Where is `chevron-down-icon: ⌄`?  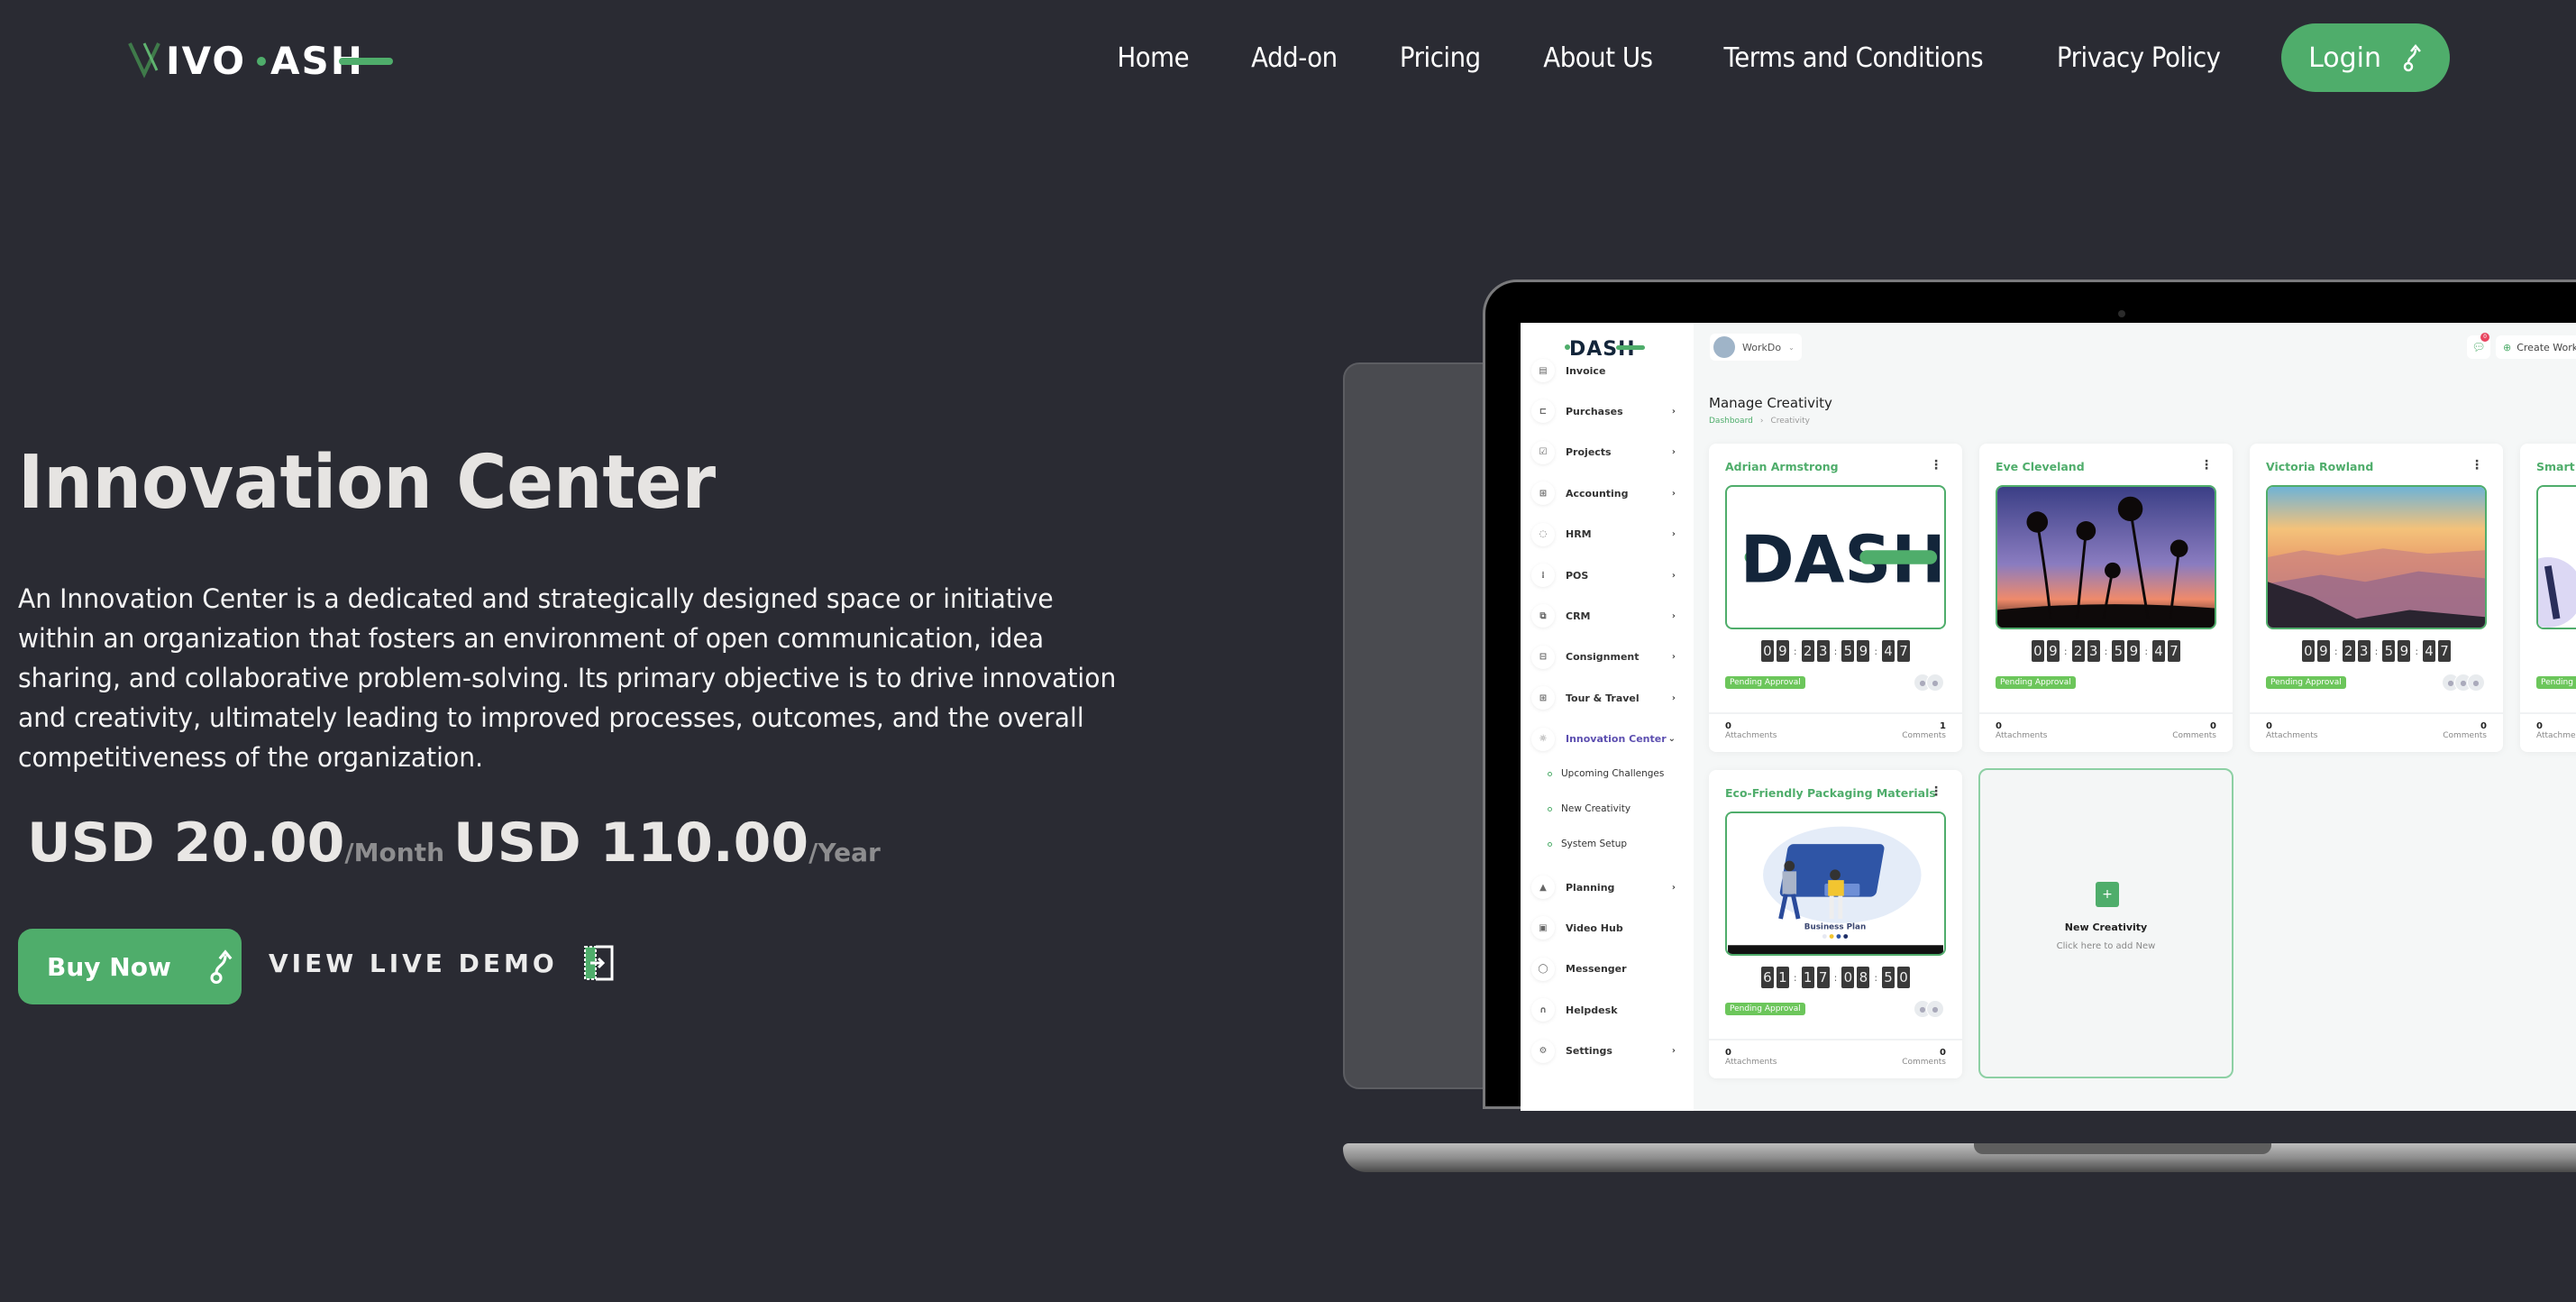
chevron-down-icon: ⌄ is located at coordinates (1791, 347).